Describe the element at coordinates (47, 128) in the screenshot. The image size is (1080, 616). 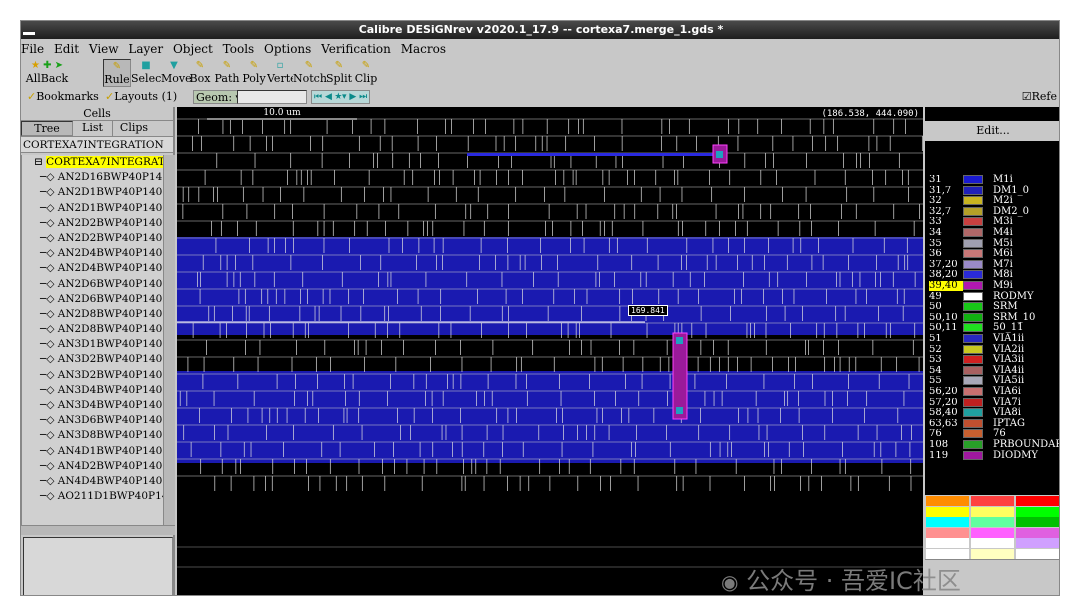
I see `tab-tree: Tree` at that location.